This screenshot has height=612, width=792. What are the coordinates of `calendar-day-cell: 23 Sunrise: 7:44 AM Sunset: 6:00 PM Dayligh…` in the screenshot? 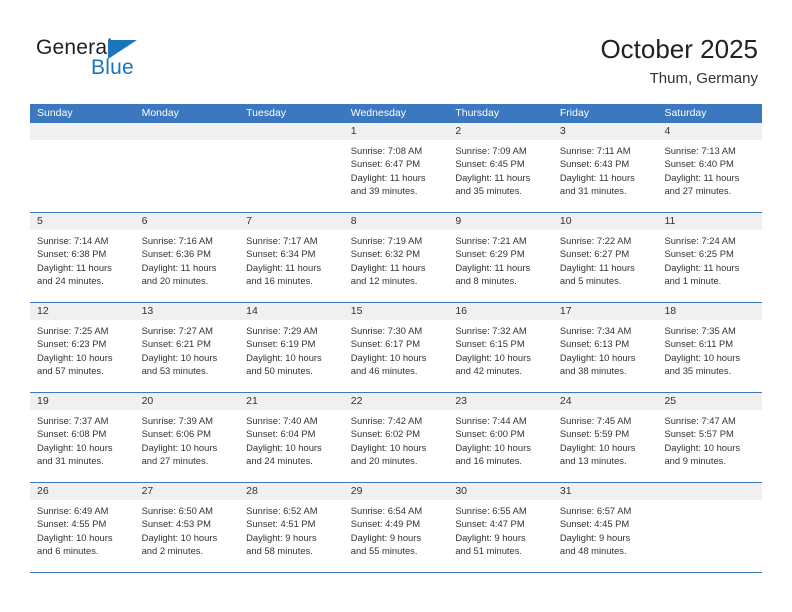 It's located at (500, 437).